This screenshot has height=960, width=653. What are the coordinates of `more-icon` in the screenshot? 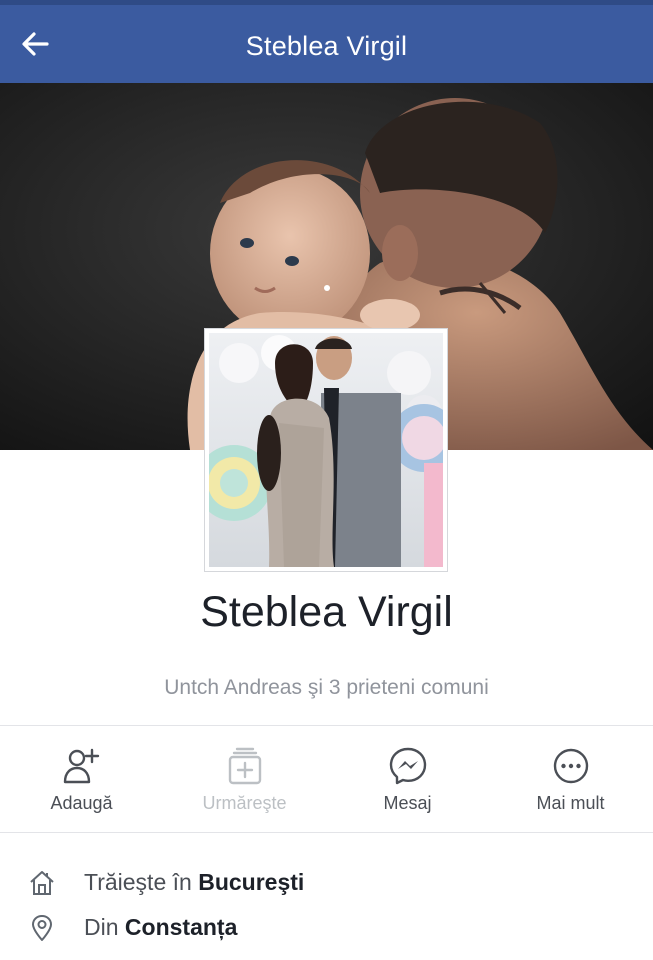 It's located at (570, 766).